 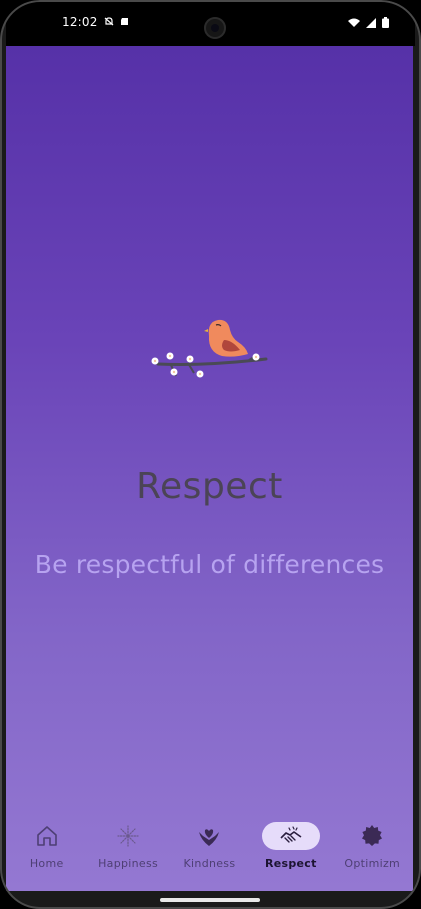 I want to click on bottom-navigation: Home Happiness Kindness Respect Optimizm, so click(x=209, y=852).